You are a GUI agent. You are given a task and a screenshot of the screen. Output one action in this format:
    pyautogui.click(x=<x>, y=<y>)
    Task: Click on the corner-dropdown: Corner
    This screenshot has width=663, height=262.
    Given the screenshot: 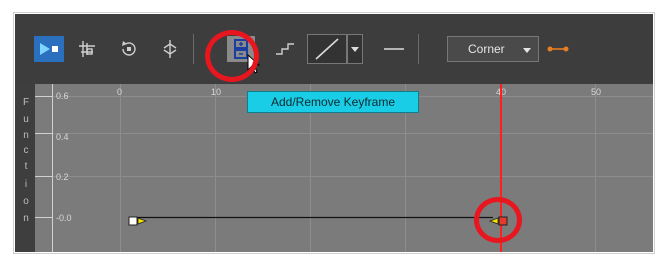 What is the action you would take?
    pyautogui.click(x=493, y=49)
    